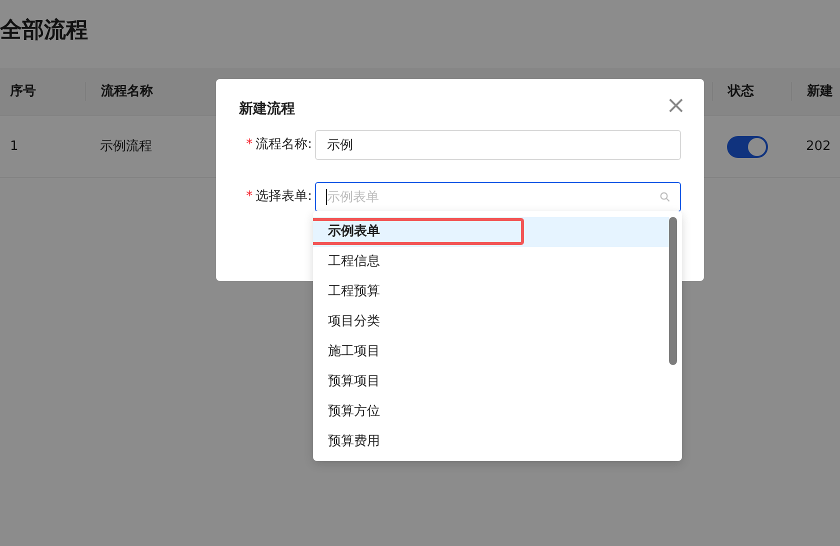 This screenshot has height=546, width=840. I want to click on text-cursor, so click(326, 197).